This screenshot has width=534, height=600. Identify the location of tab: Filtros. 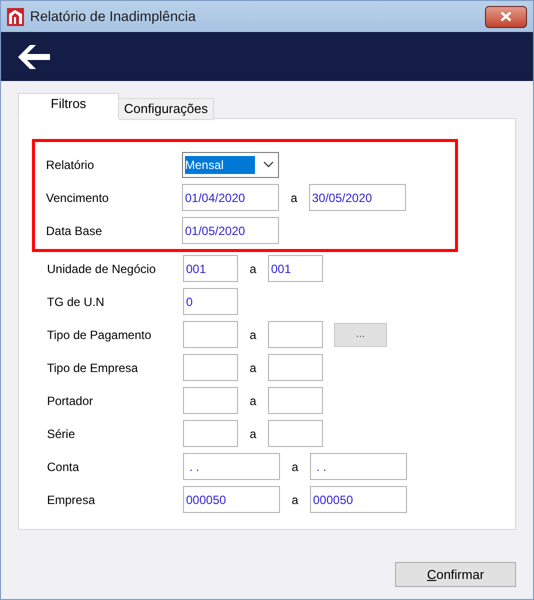
(68, 106).